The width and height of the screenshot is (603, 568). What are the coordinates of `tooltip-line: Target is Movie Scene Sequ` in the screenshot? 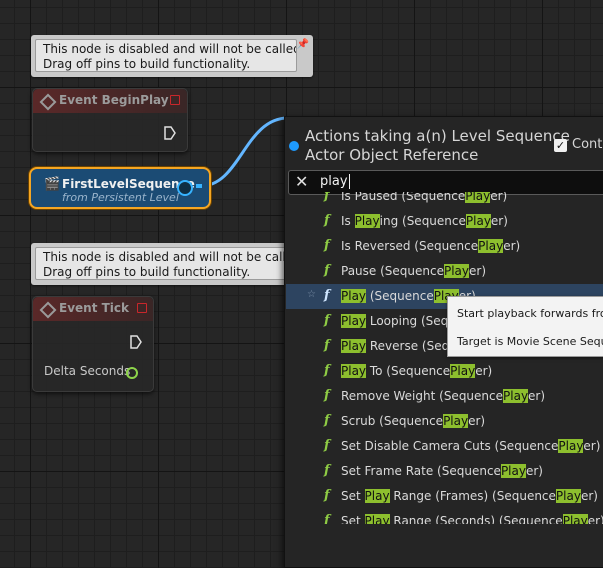 It's located at (530, 341).